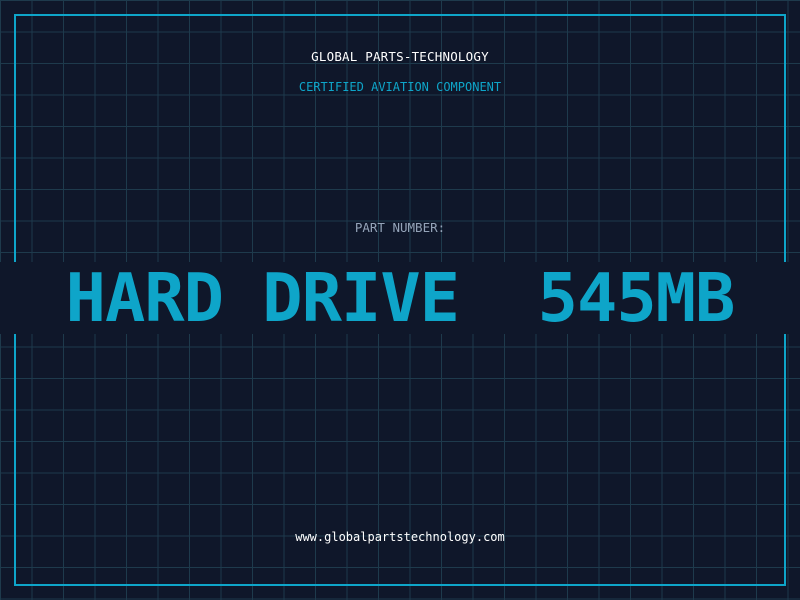 The height and width of the screenshot is (600, 800). What do you see at coordinates (400, 298) in the screenshot?
I see `part-number-value: HARD DRIVE 545MB` at bounding box center [400, 298].